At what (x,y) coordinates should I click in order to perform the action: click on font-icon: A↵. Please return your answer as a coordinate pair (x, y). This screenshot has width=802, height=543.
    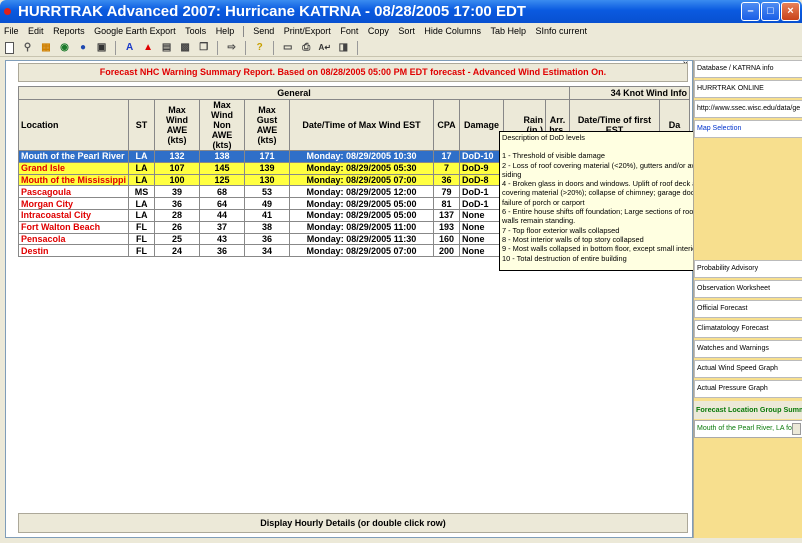
    Looking at the image, I should click on (325, 48).